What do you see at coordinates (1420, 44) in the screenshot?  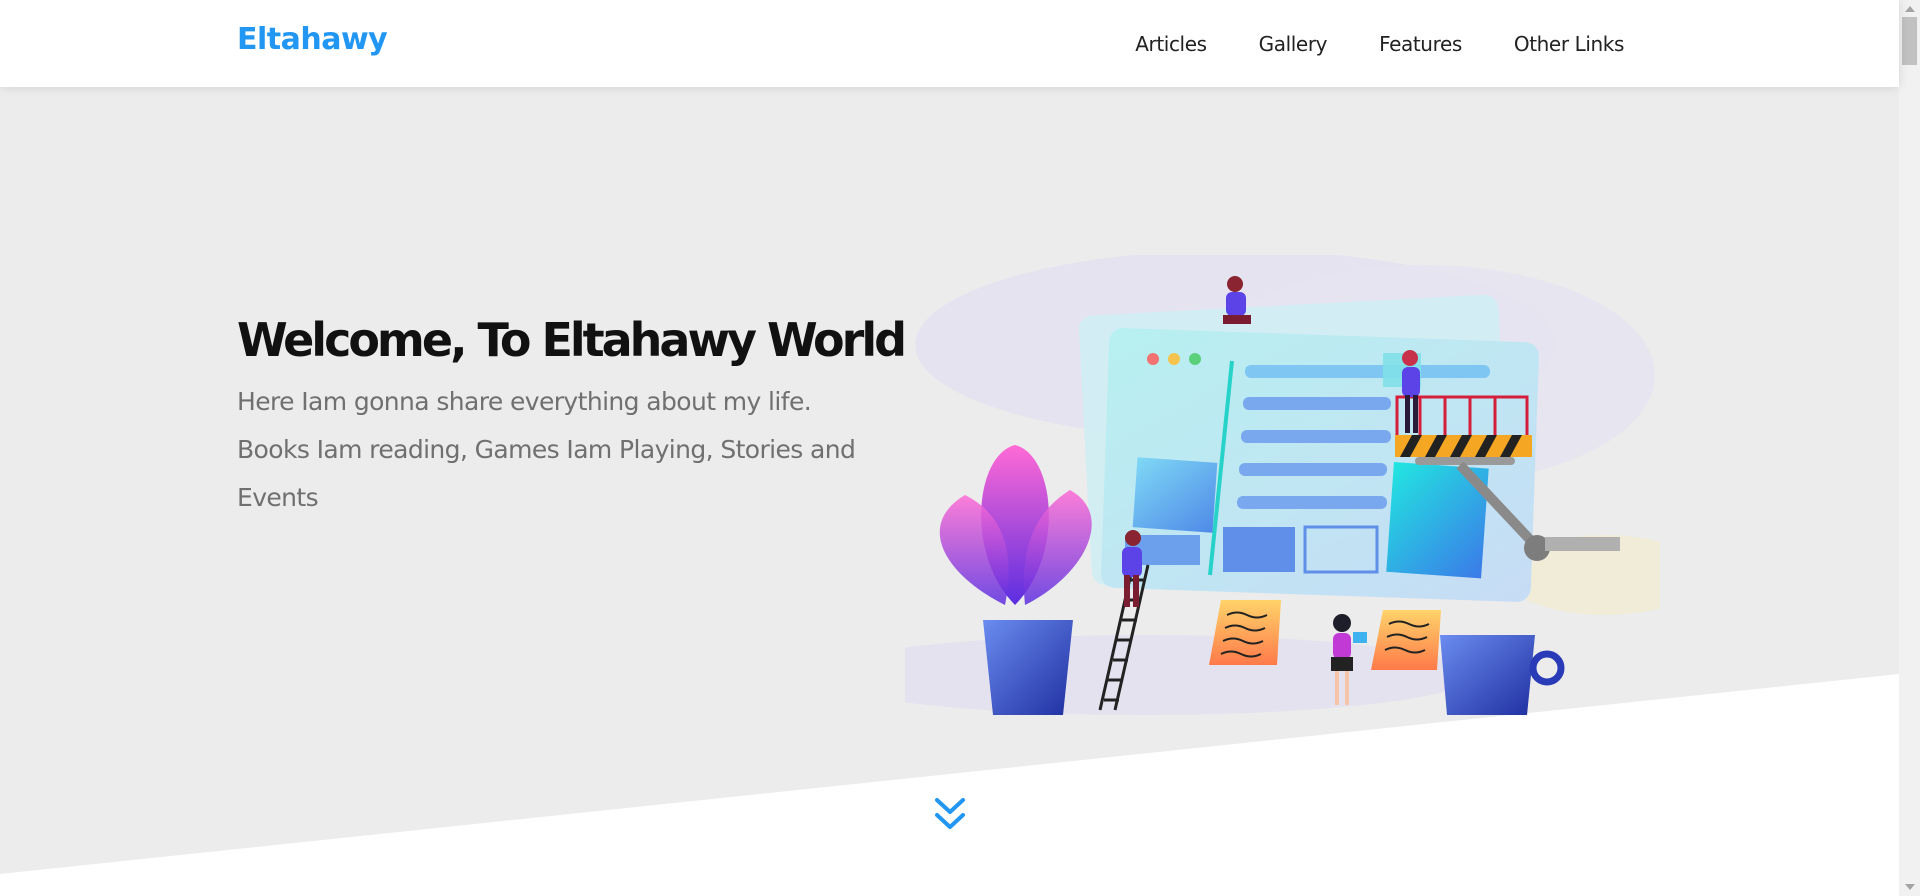 I see `nav-link-features: Features` at bounding box center [1420, 44].